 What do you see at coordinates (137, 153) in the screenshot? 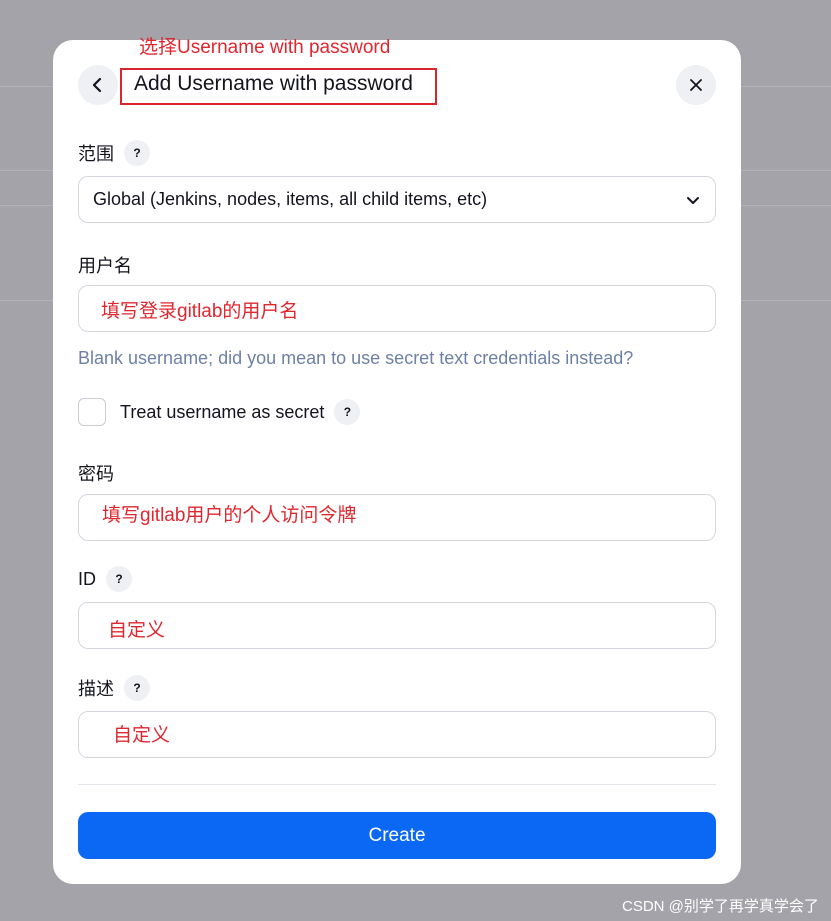
I see `scope-help-icon: ?` at bounding box center [137, 153].